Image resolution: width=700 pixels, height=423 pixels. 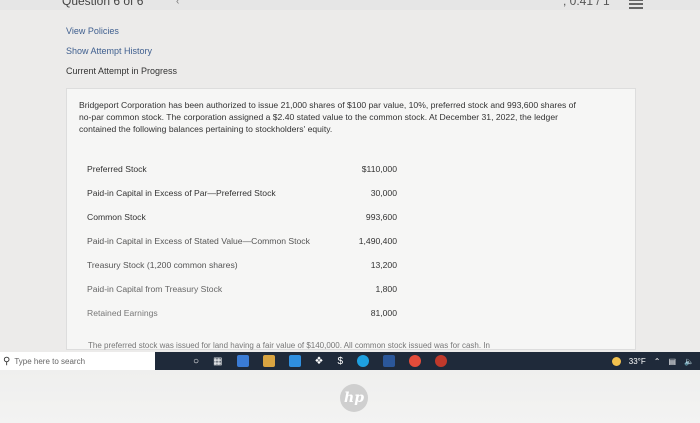 What do you see at coordinates (441, 361) in the screenshot?
I see `app-icon` at bounding box center [441, 361].